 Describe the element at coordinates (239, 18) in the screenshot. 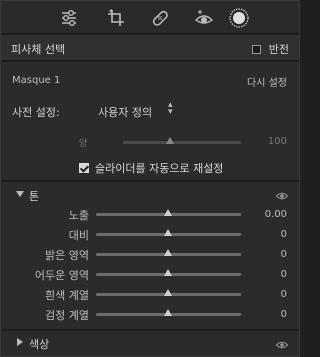

I see `mask-icon` at that location.